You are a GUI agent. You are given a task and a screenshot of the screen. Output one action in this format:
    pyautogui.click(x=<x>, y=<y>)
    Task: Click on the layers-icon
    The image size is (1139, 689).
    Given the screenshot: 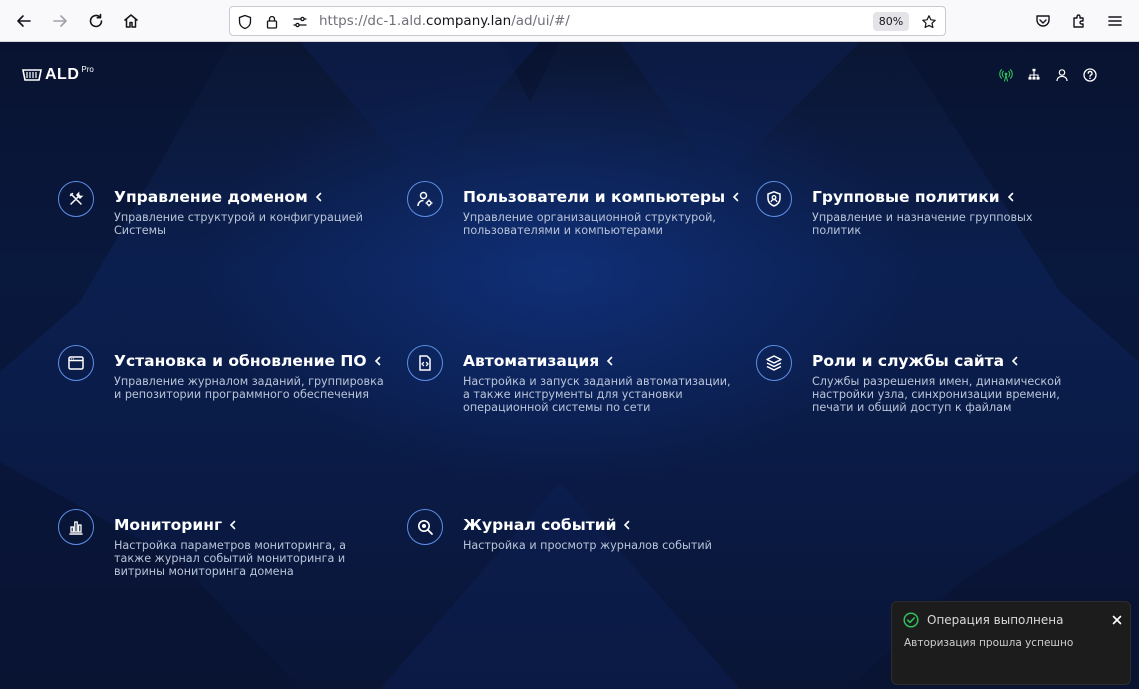 What is the action you would take?
    pyautogui.click(x=774, y=363)
    